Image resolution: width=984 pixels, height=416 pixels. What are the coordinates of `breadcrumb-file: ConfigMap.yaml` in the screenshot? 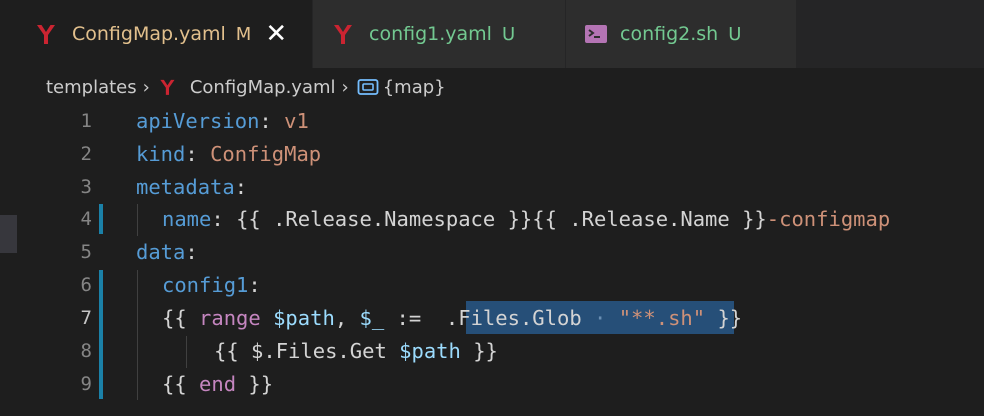 It's located at (263, 87).